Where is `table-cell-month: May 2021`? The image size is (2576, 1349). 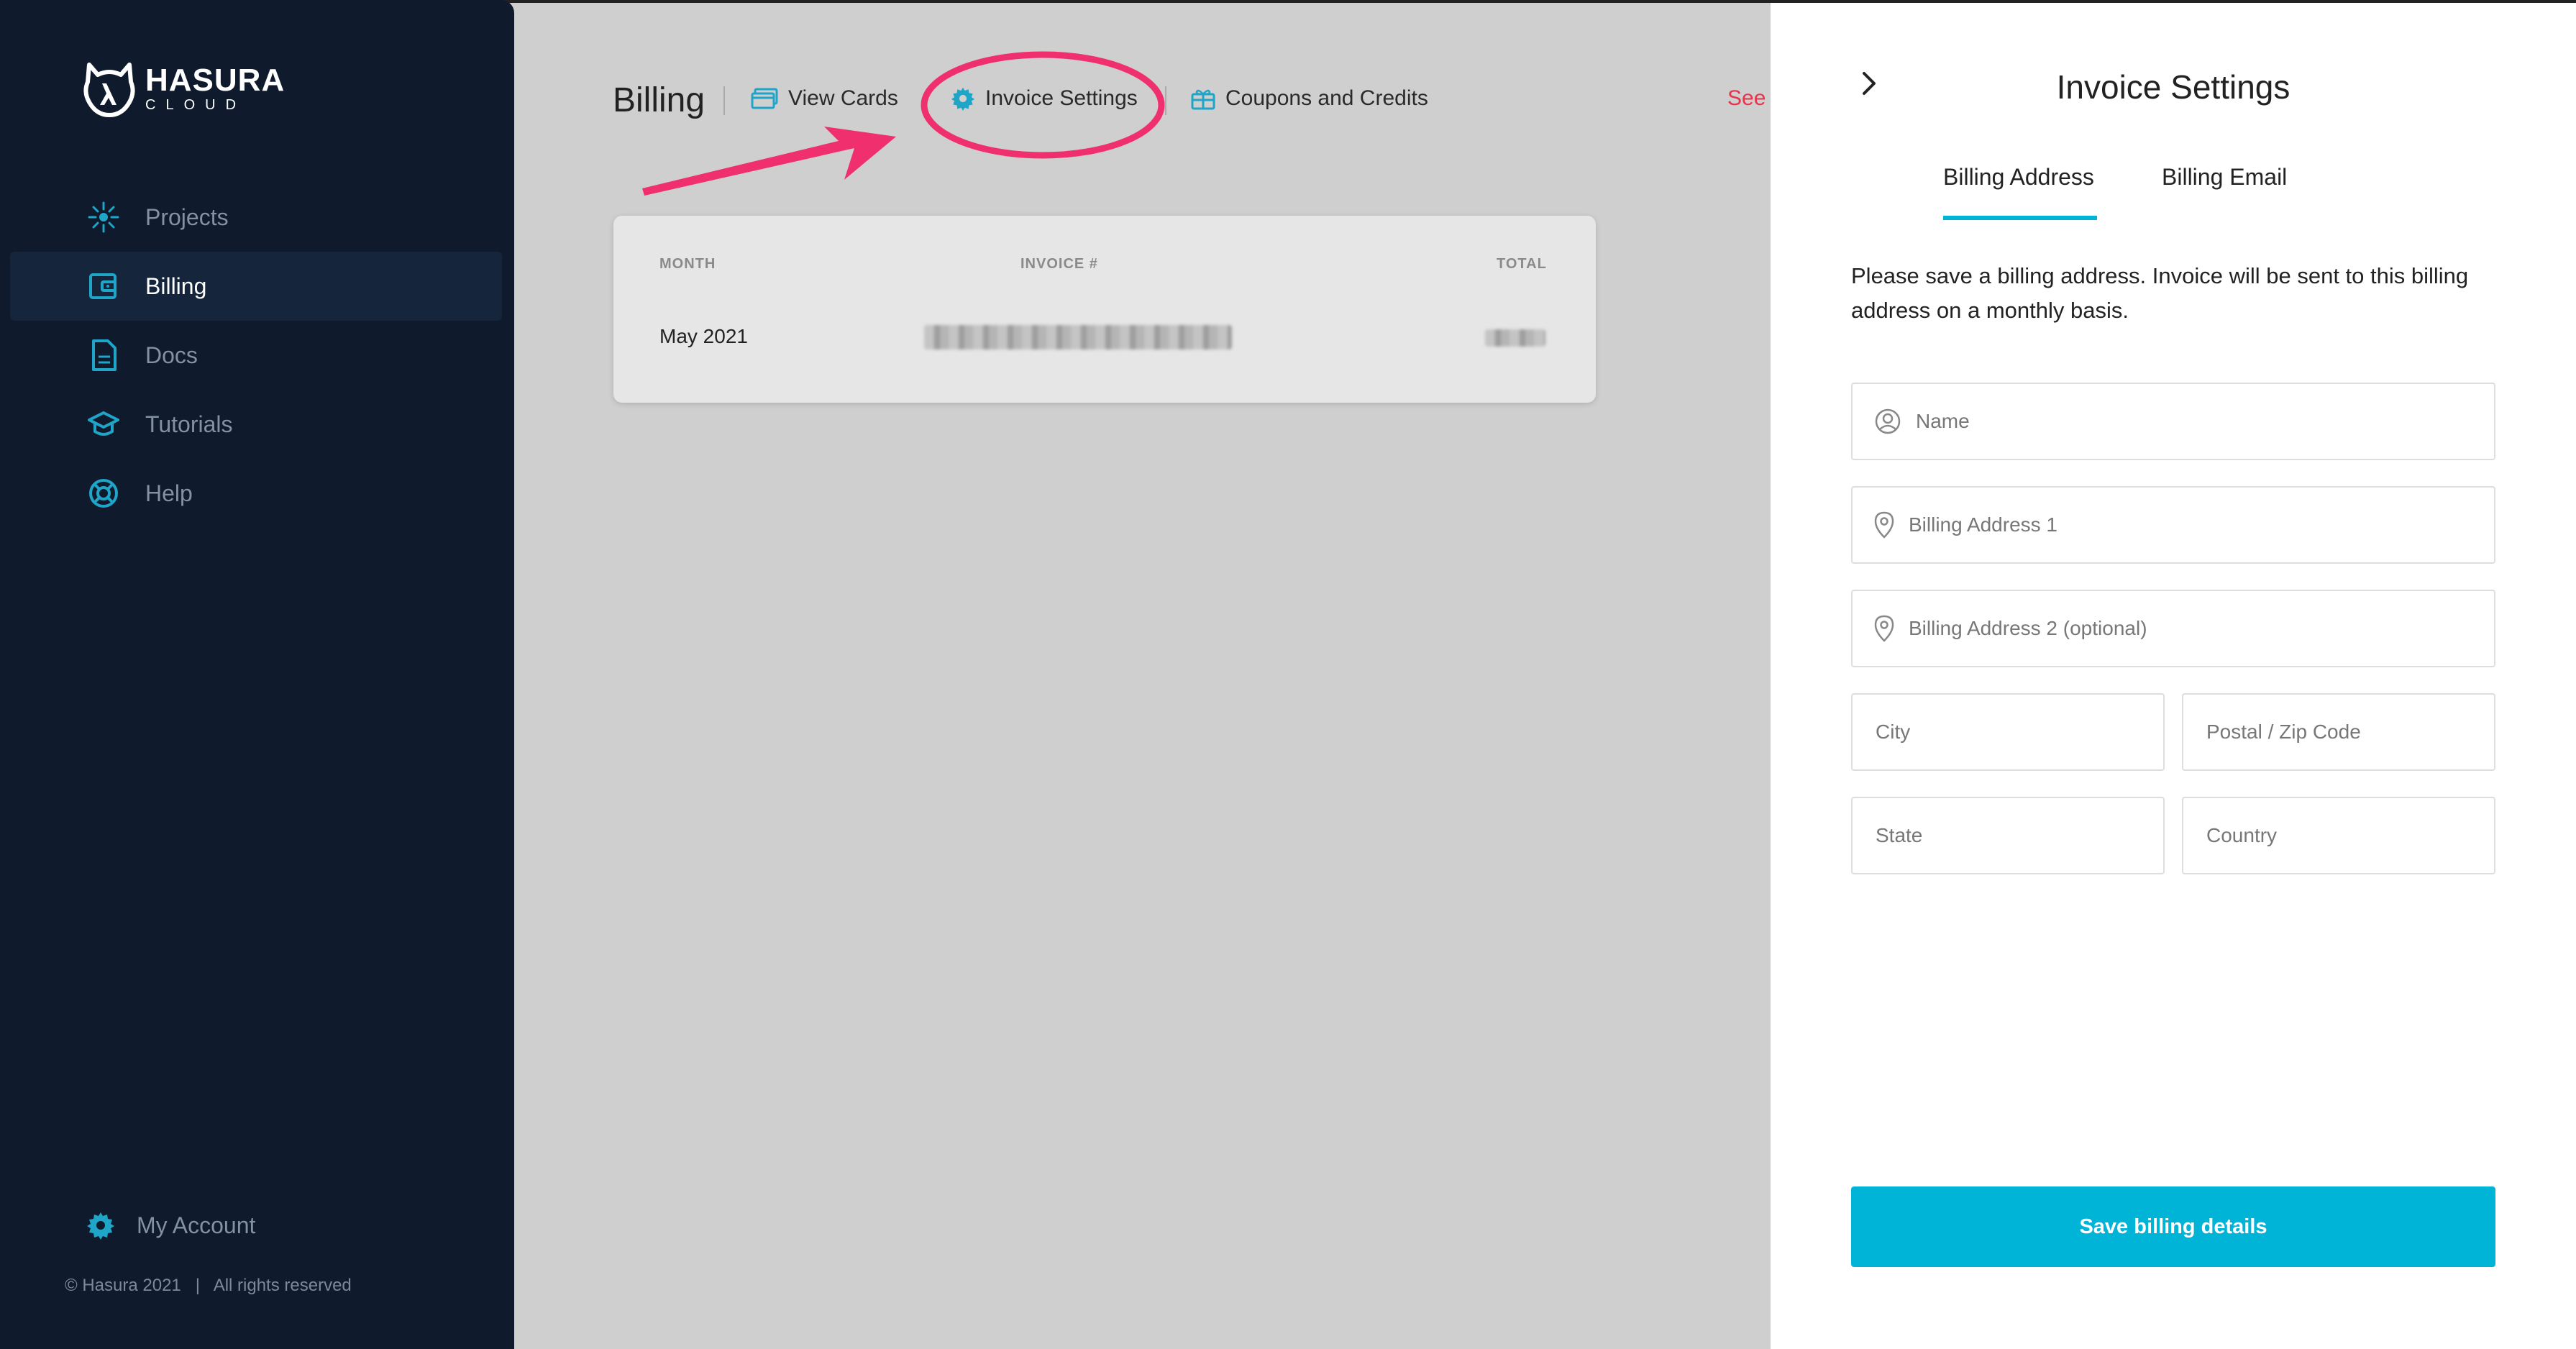 table-cell-month: May 2021 is located at coordinates (703, 336).